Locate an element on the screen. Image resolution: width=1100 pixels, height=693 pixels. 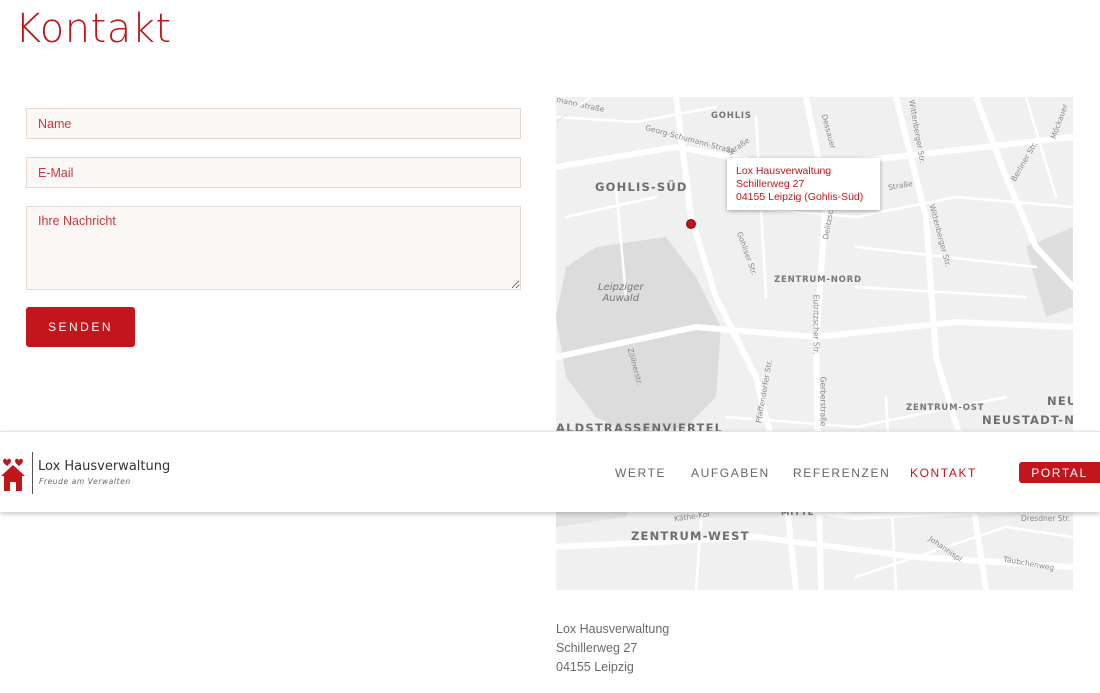
map-label-neustadt: NEUSTADT-NE is located at coordinates (1027, 420).